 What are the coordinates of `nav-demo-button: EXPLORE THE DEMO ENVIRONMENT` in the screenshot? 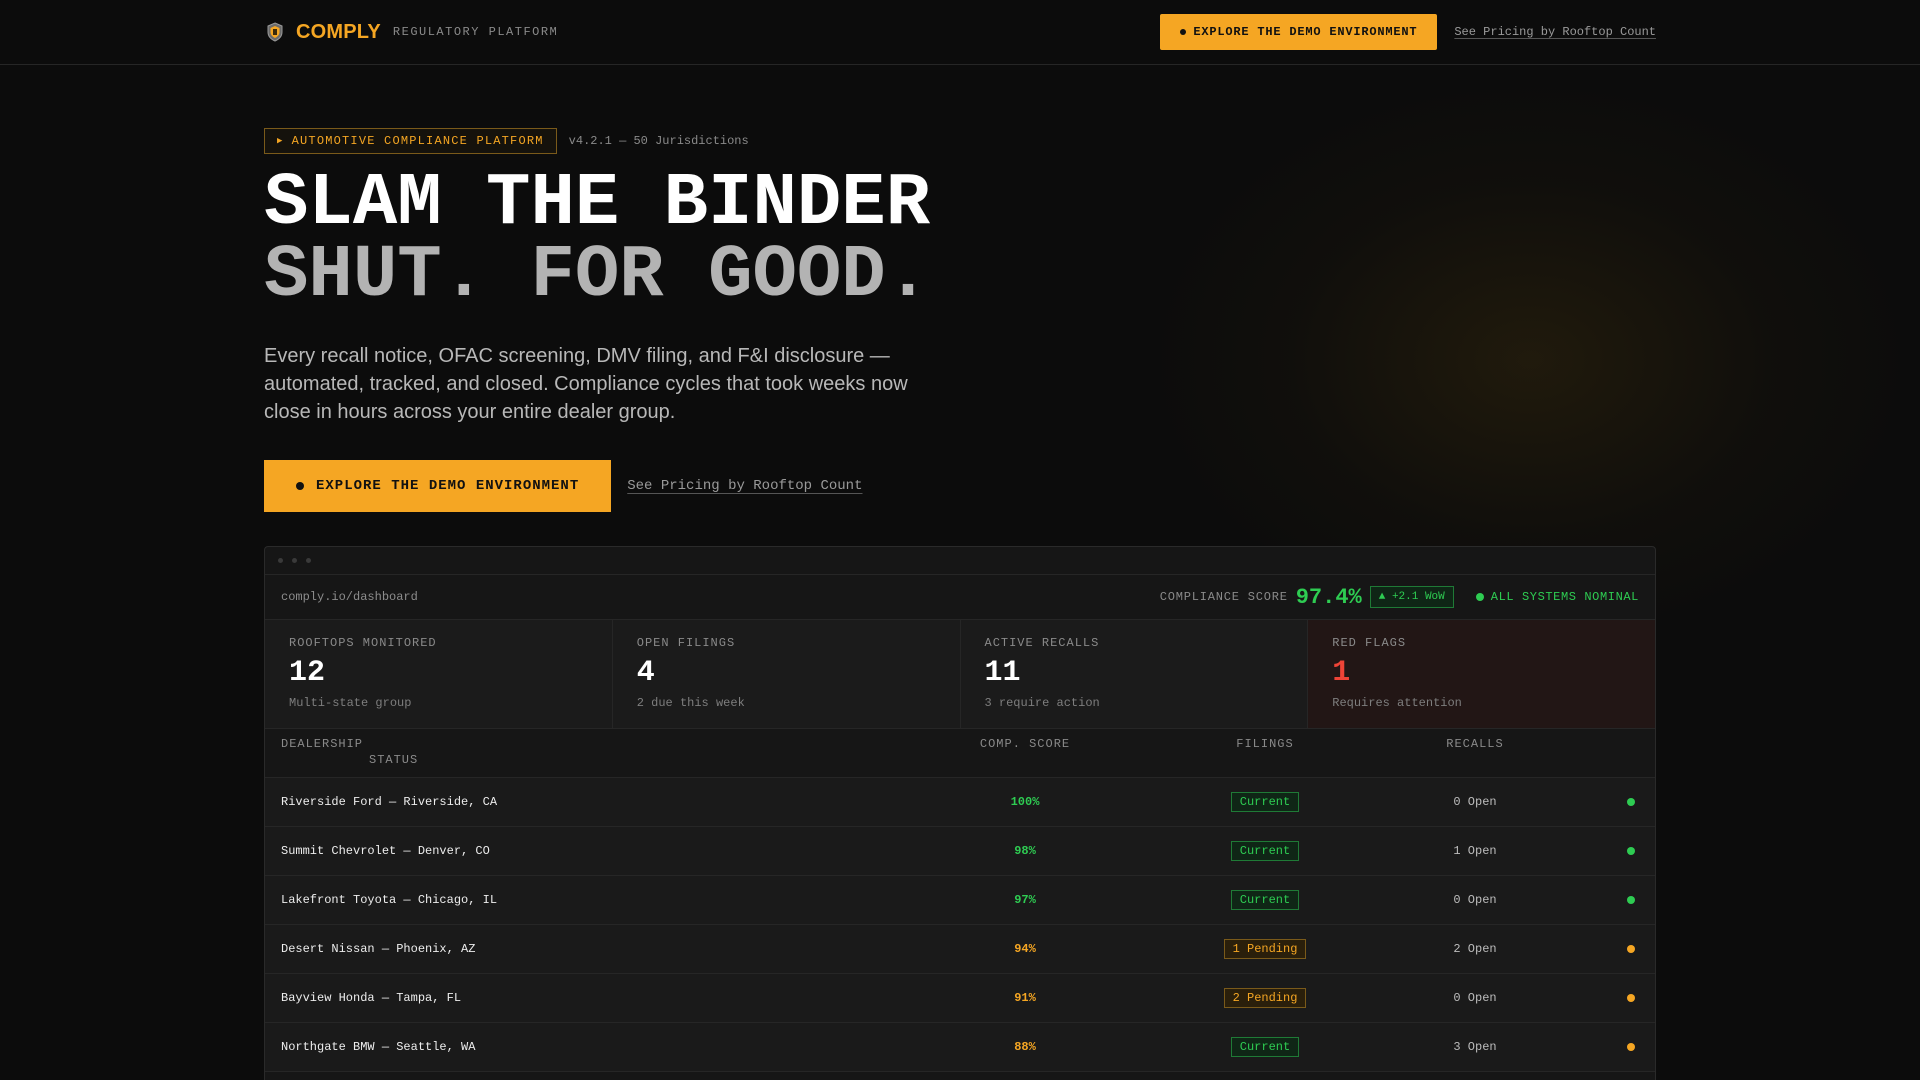 It's located at (1299, 32).